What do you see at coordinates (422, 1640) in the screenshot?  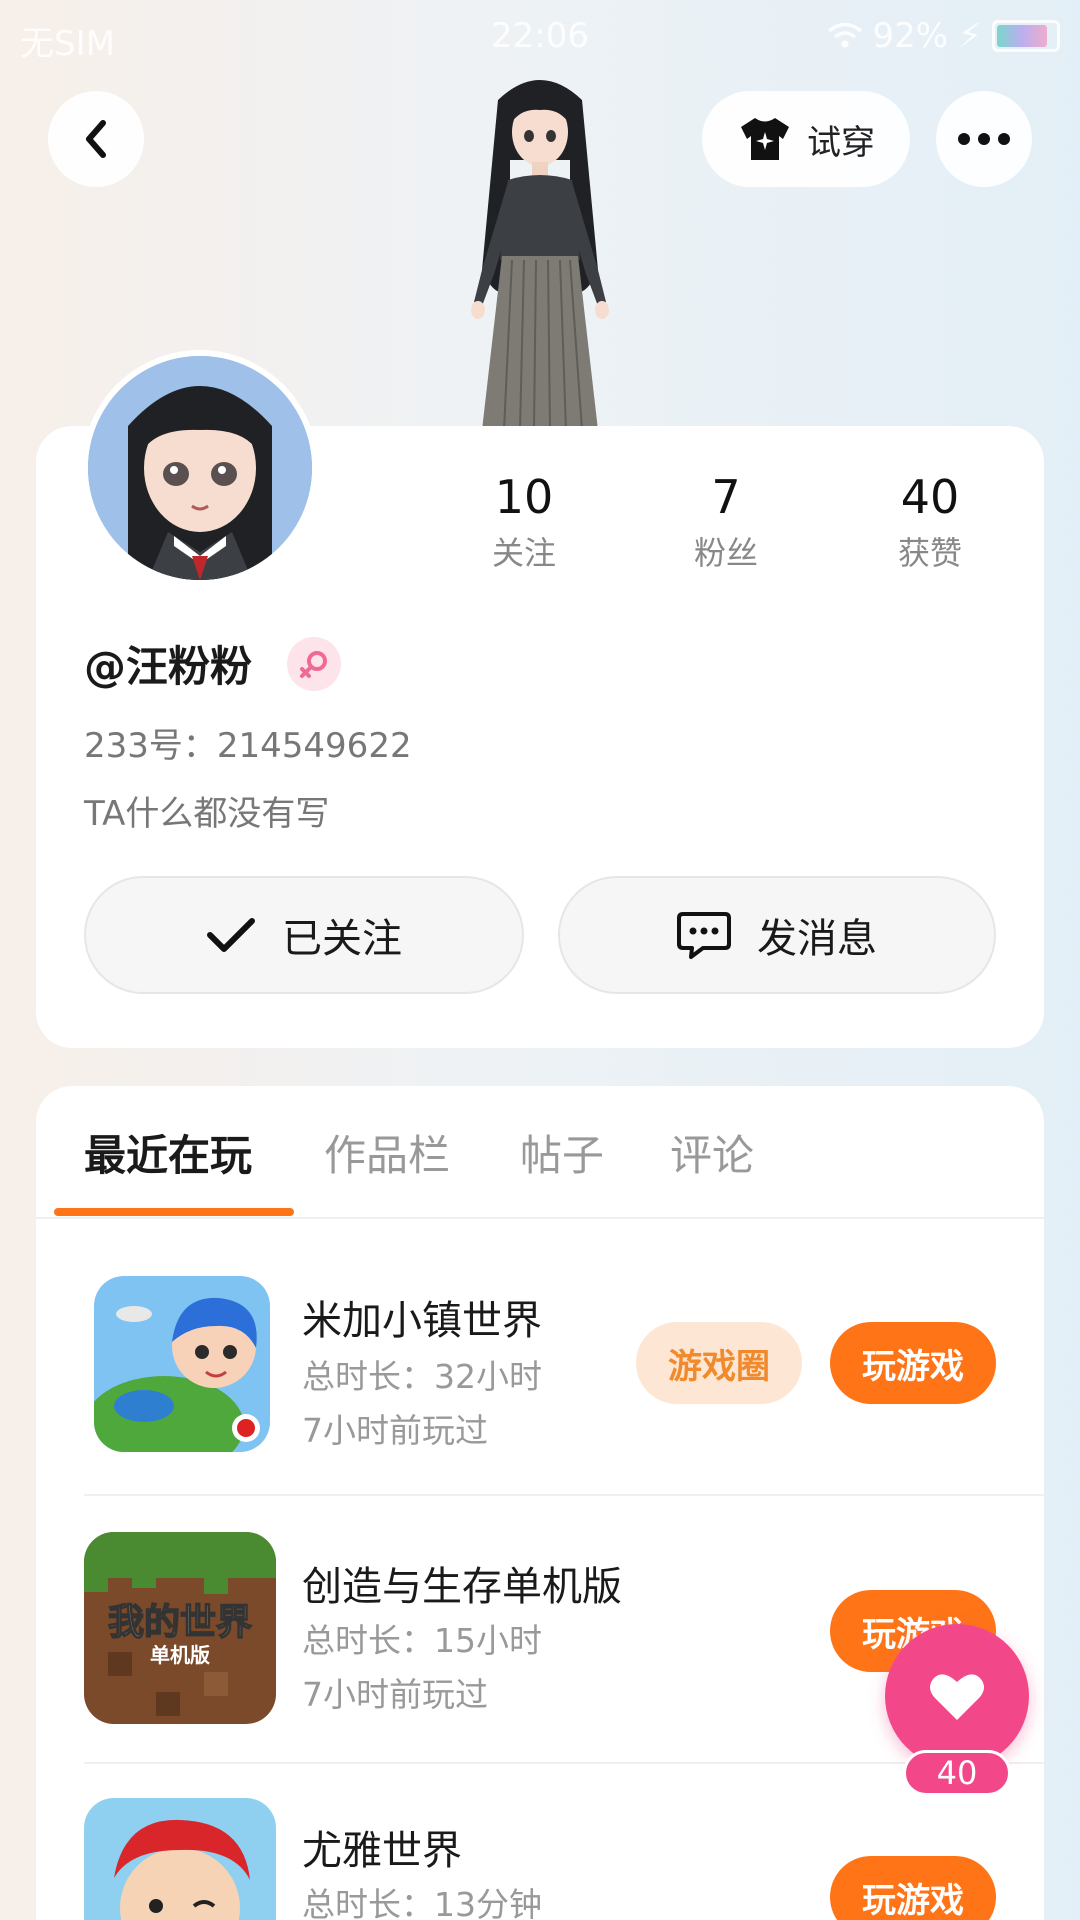 I see `game-total-time: 总时长：15小时` at bounding box center [422, 1640].